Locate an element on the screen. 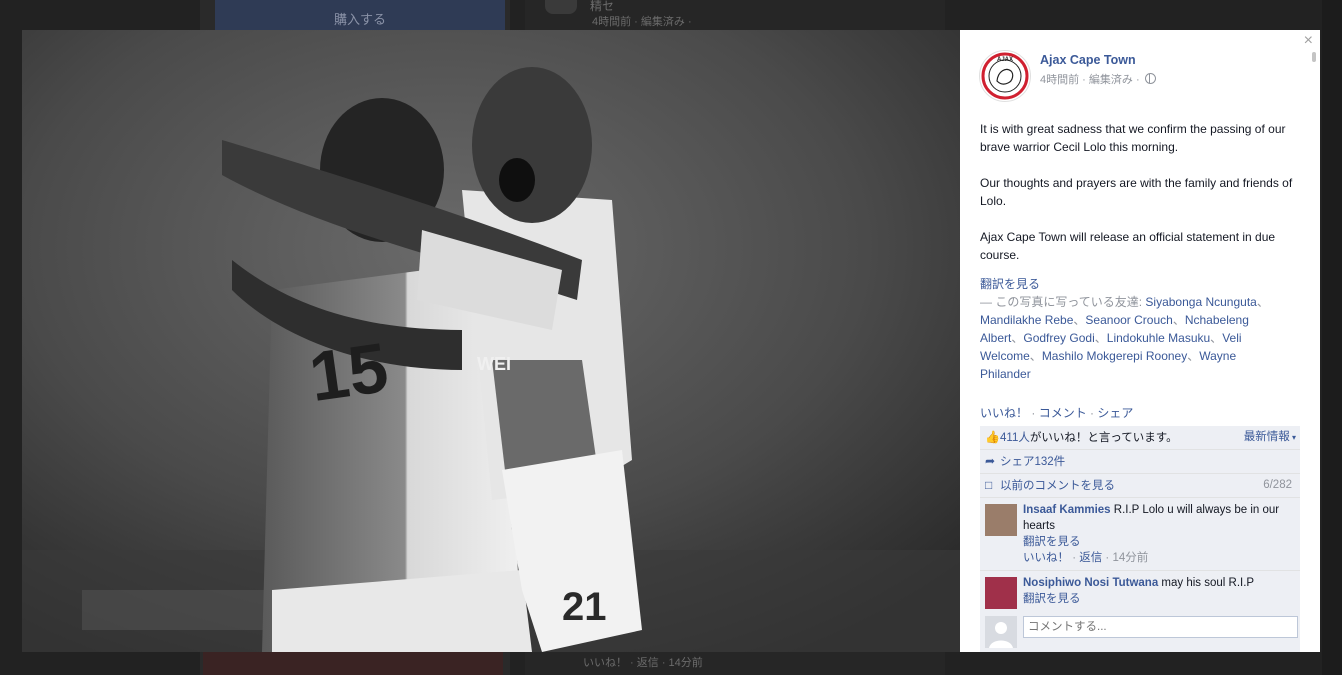 This screenshot has height=675, width=1342. tagged-friend-link: Lindokuhle Masuku is located at coordinates (1158, 338).